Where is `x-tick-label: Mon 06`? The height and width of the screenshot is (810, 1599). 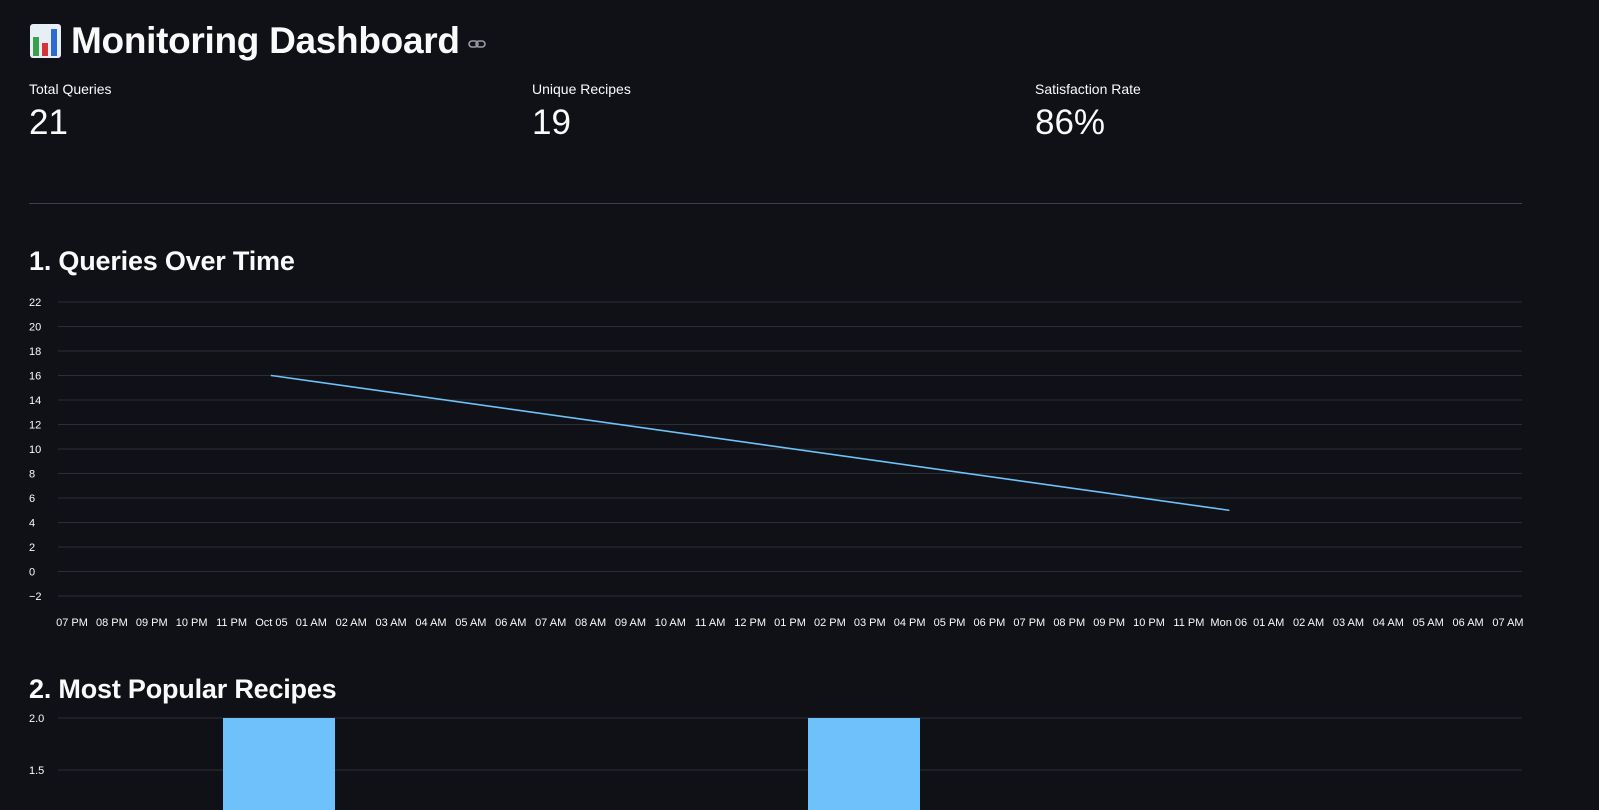
x-tick-label: Mon 06 is located at coordinates (1228, 623).